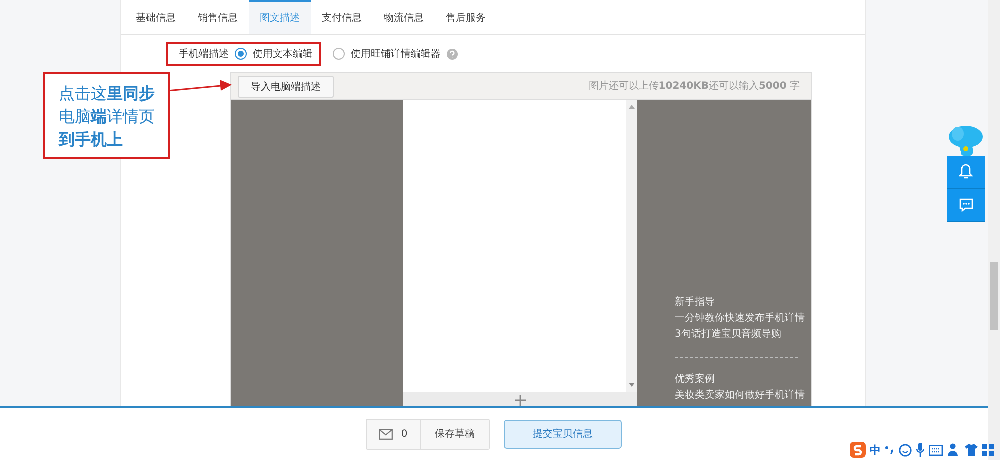 The image size is (1000, 460). Describe the element at coordinates (695, 303) in the screenshot. I see `guide-heading: 新手指导` at that location.